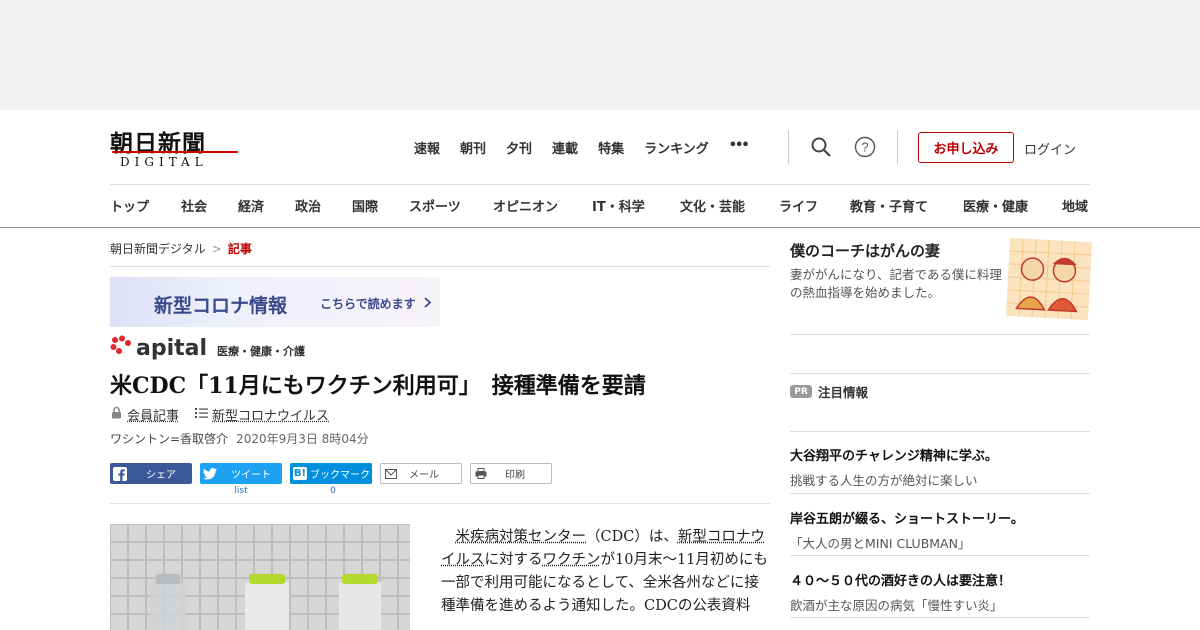 Image resolution: width=1200 pixels, height=630 pixels. Describe the element at coordinates (600, 184) in the screenshot. I see `header-divider` at that location.